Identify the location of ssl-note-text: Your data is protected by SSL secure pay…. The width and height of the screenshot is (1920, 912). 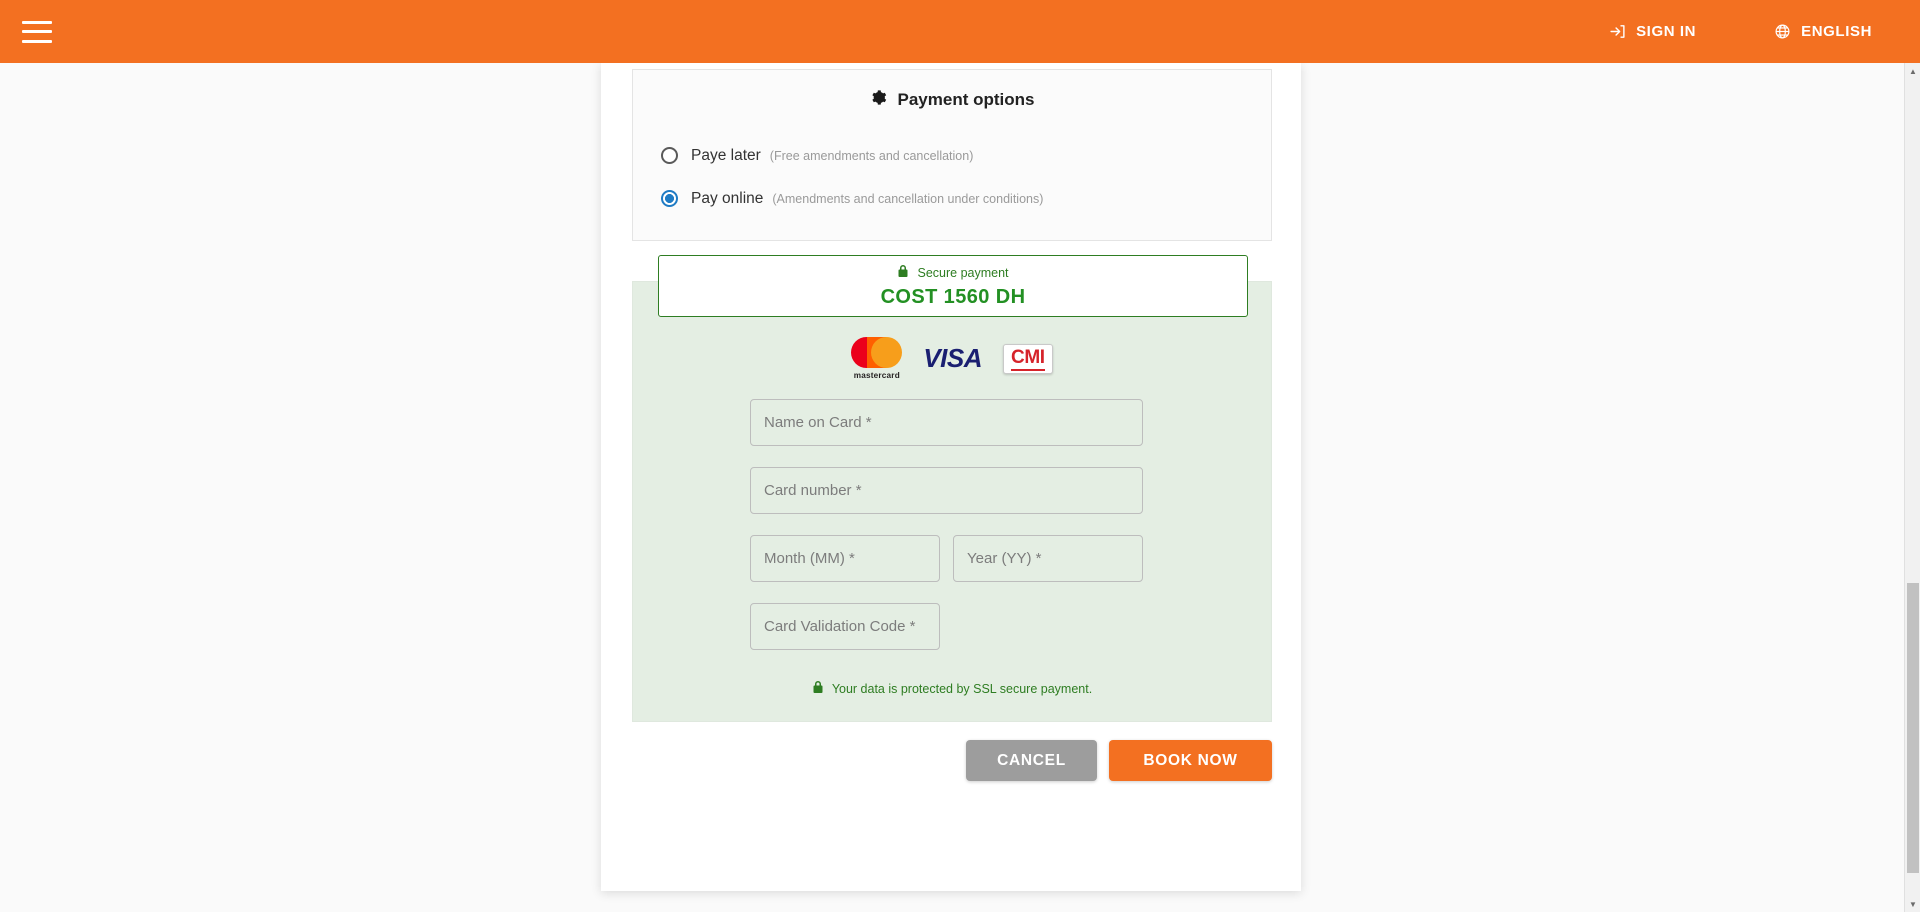
(962, 688).